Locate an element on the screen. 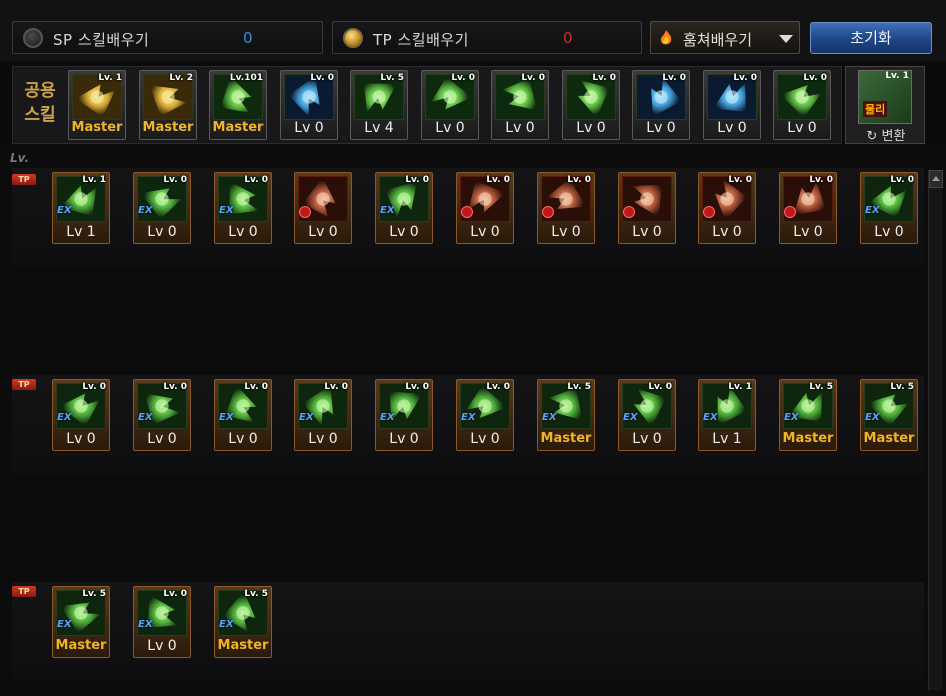  common-skill-slot: Lv. 2 Master is located at coordinates (168, 105).